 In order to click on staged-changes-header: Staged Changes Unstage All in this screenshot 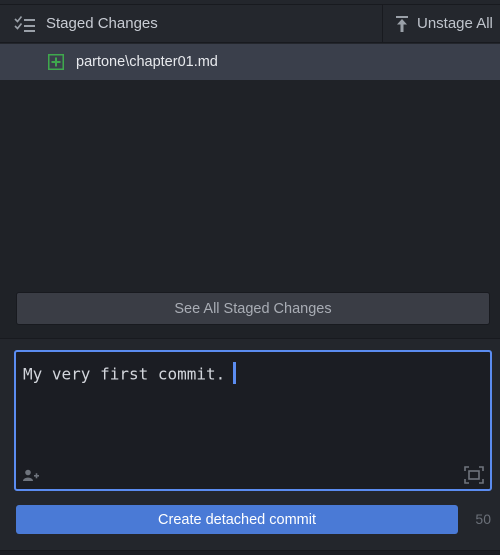, I will do `click(250, 23)`.